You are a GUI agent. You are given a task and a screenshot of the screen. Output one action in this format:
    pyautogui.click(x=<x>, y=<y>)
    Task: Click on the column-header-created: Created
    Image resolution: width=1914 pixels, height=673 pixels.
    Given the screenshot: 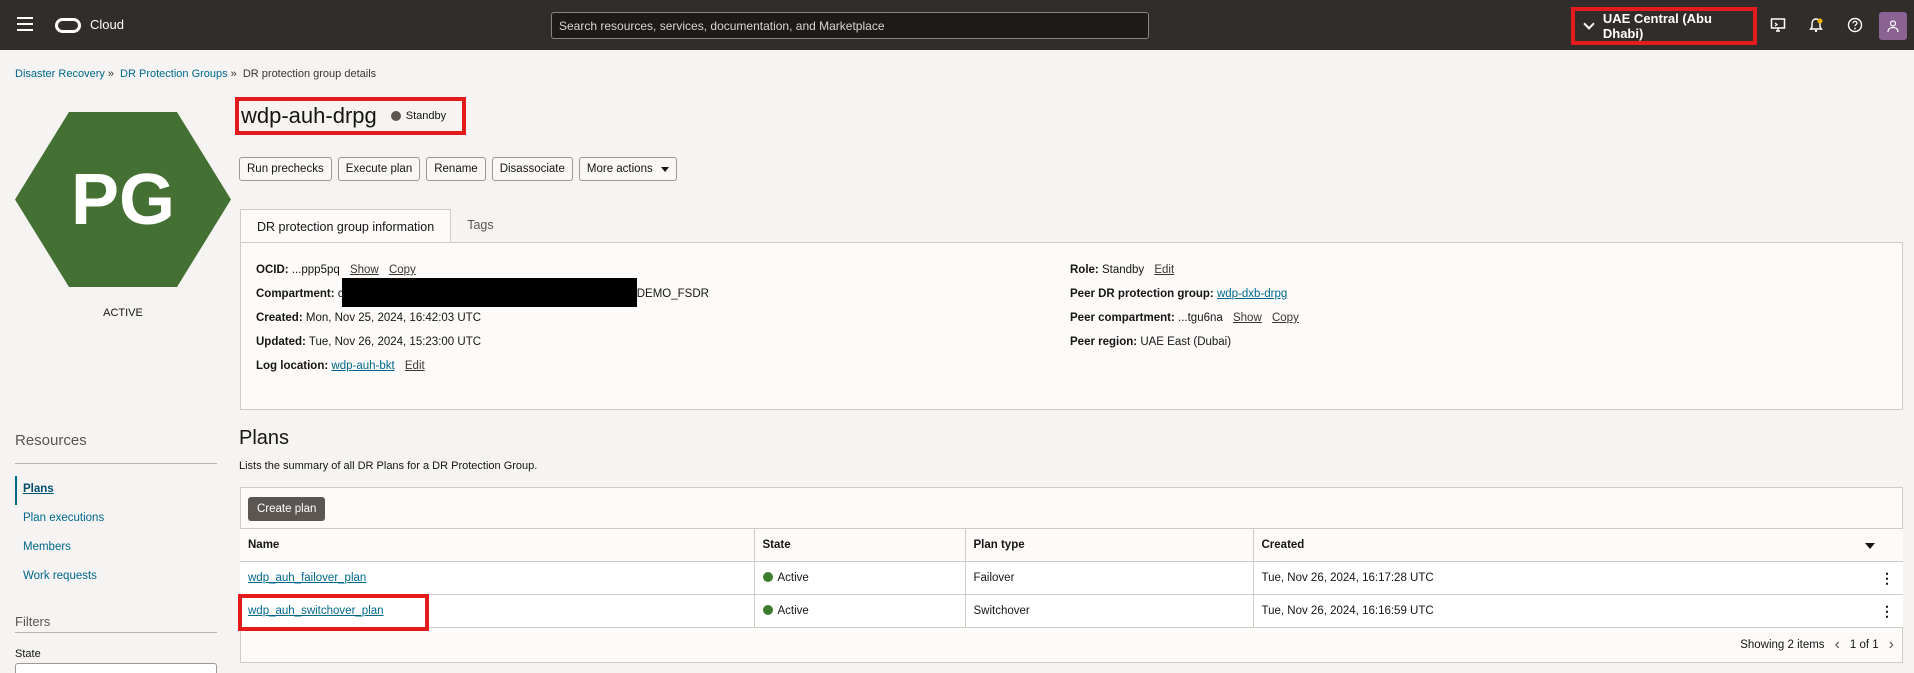 What is the action you would take?
    pyautogui.click(x=1578, y=545)
    